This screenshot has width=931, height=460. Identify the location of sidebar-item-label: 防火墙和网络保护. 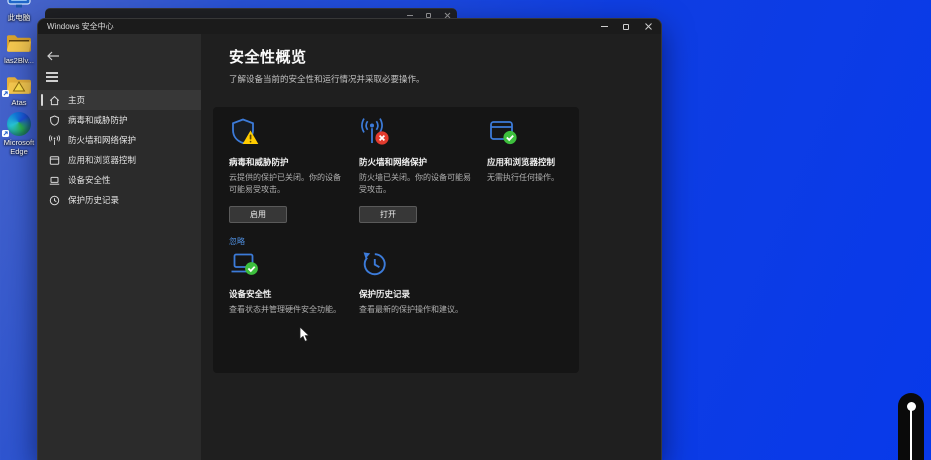
(102, 140).